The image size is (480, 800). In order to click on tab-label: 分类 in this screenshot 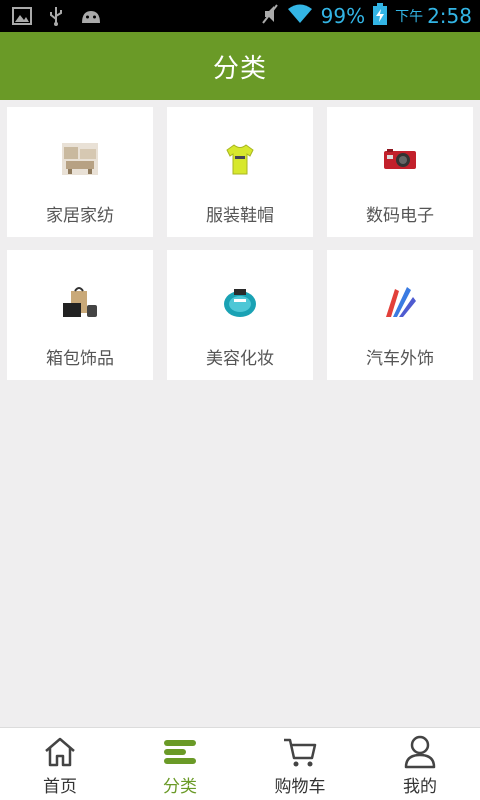, I will do `click(180, 787)`.